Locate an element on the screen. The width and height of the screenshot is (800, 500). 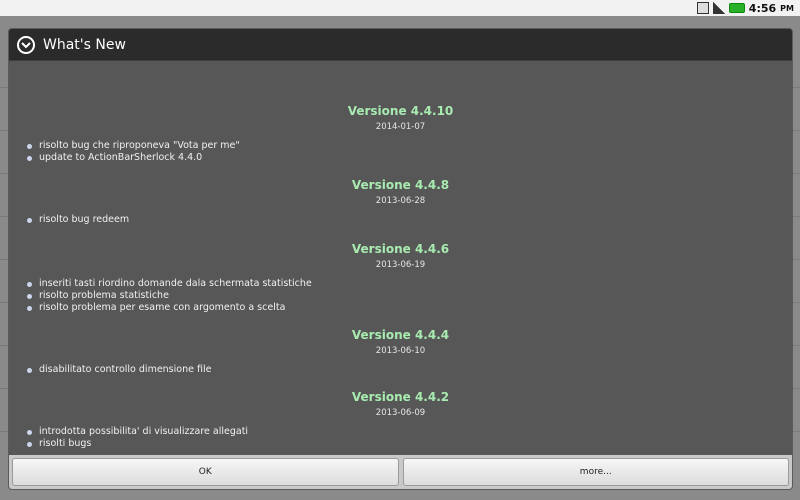
change-item: disabilitato controllo dimensione file is located at coordinates (409, 370).